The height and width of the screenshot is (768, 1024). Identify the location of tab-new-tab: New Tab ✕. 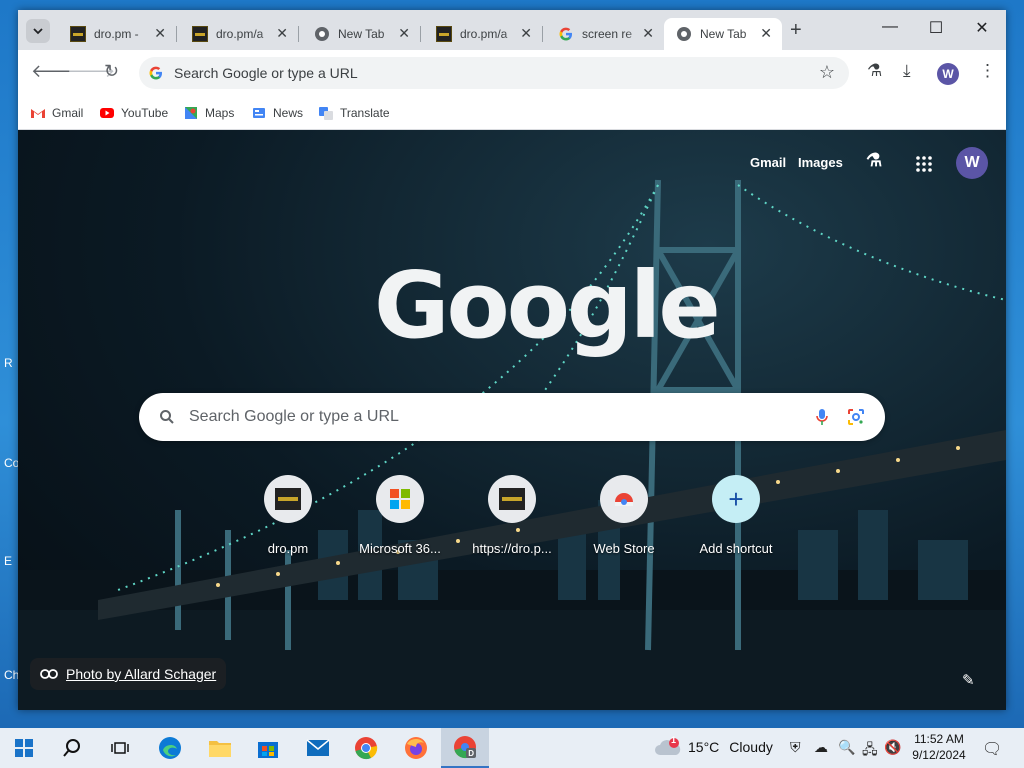
(361, 34).